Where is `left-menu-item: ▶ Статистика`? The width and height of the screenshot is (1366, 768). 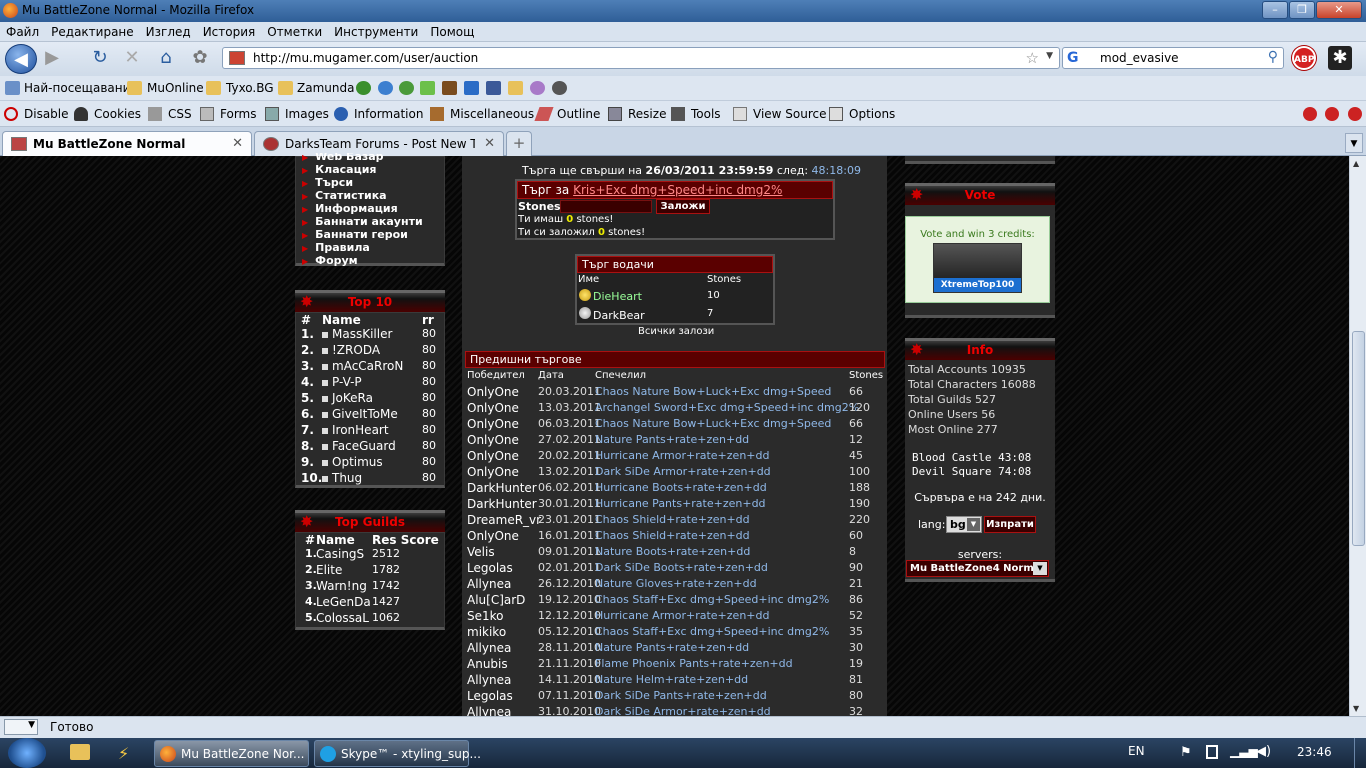
left-menu-item: ▶ Статистика is located at coordinates (344, 195).